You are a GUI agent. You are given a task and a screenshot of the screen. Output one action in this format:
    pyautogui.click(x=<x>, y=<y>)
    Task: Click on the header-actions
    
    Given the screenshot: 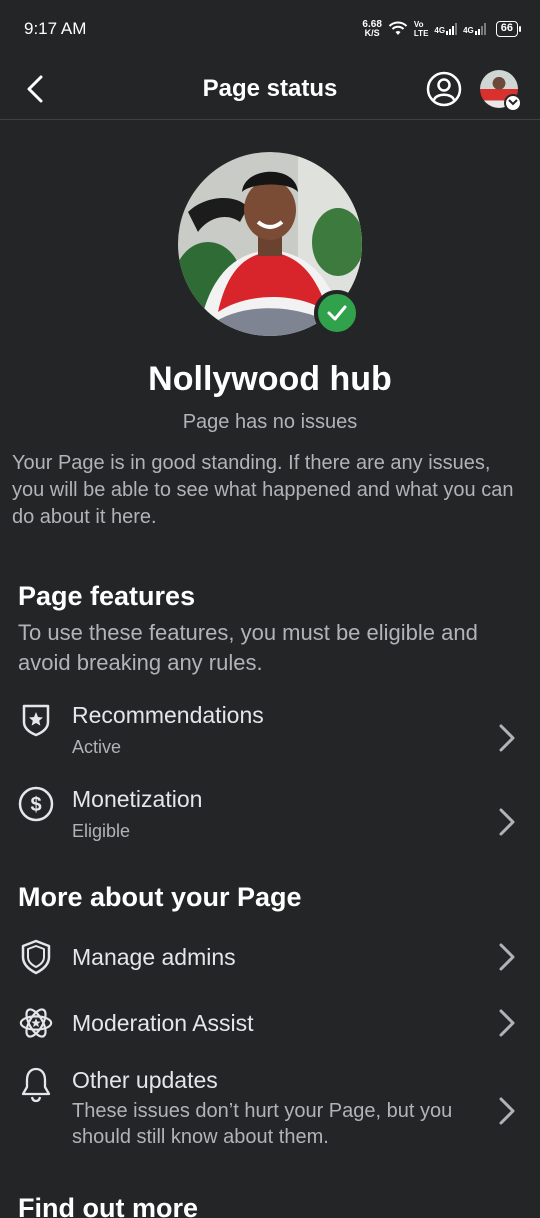 What is the action you would take?
    pyautogui.click(x=474, y=90)
    